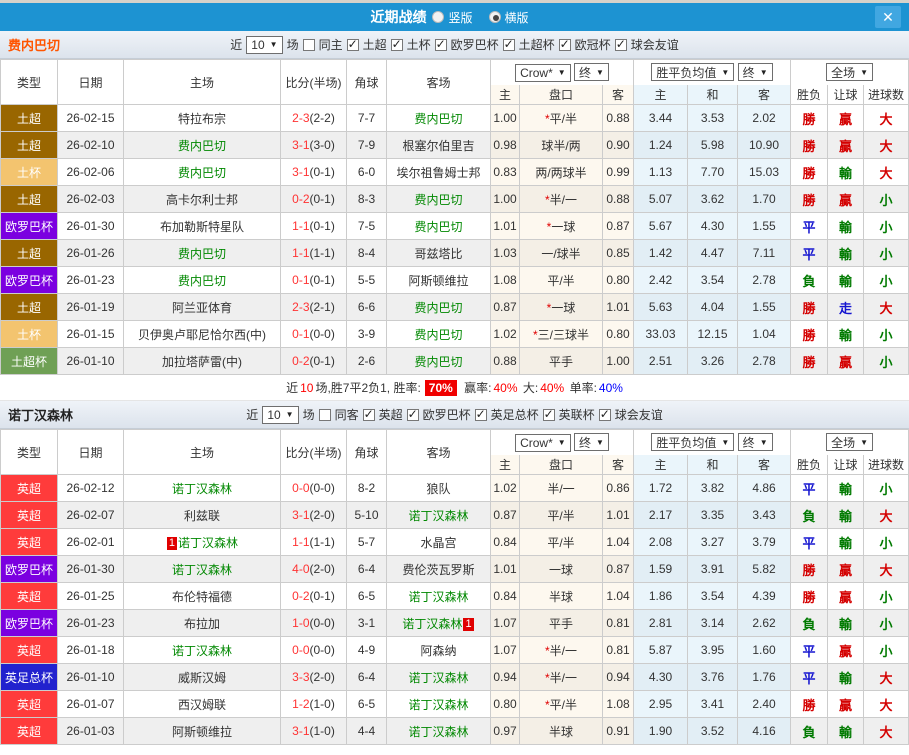 Image resolution: width=909 pixels, height=755 pixels. I want to click on match-filter: 近 10 ▼ 场 同客 英超 欧罗巴杯 英足总杯 英联杯 球会友谊, so click(454, 414).